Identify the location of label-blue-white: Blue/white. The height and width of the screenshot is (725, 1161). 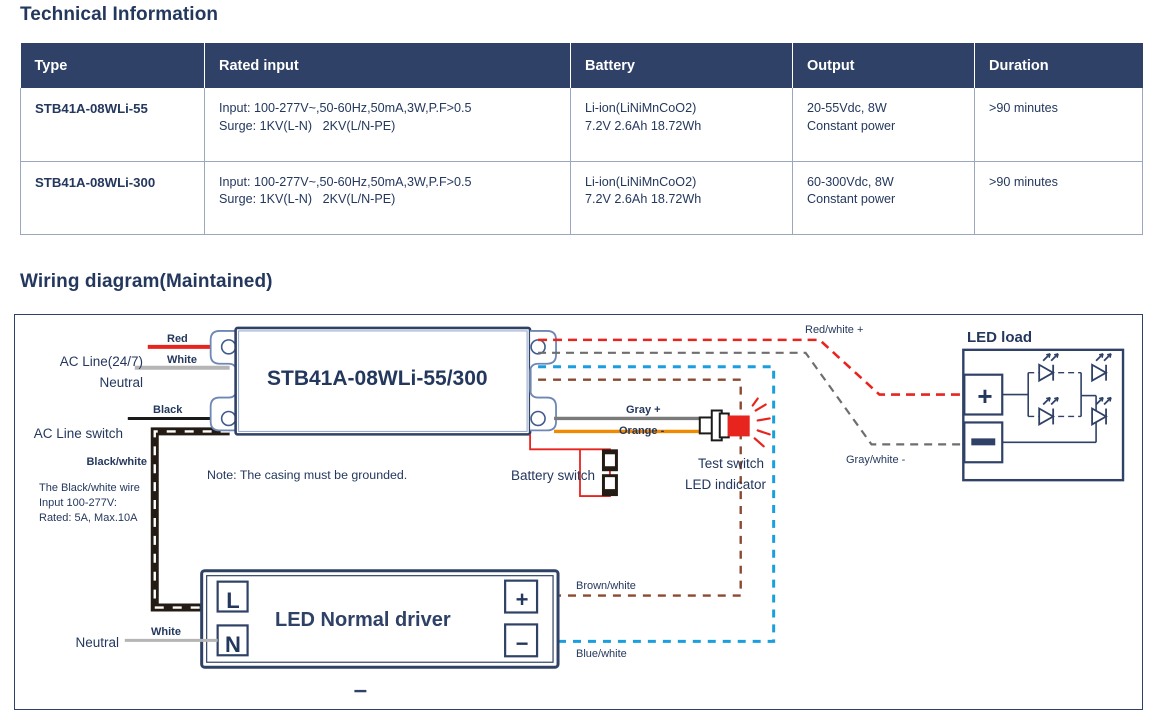
(601, 654).